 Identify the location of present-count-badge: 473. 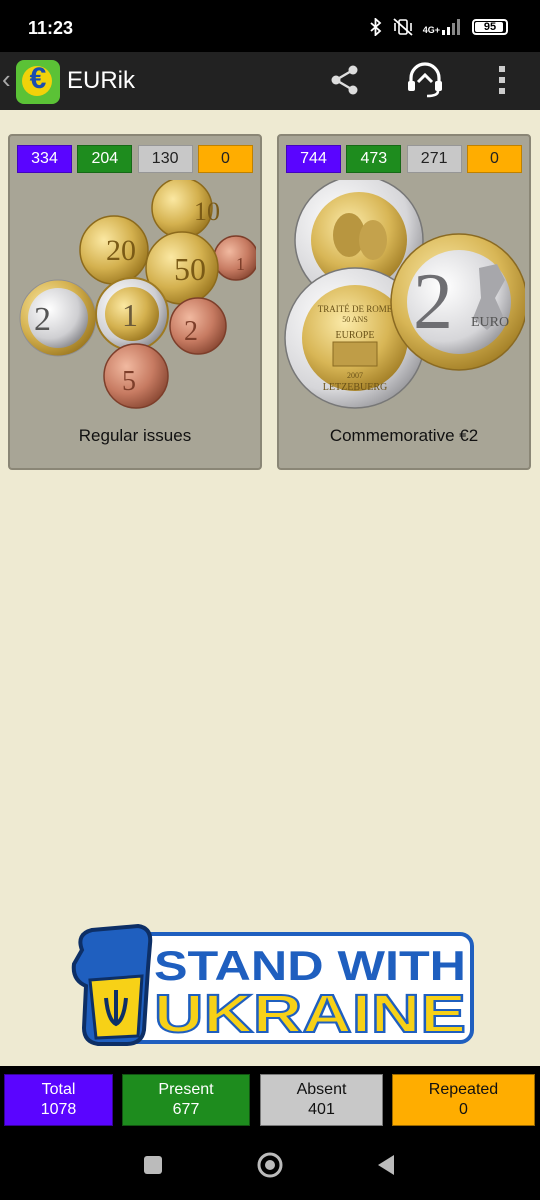
(374, 159).